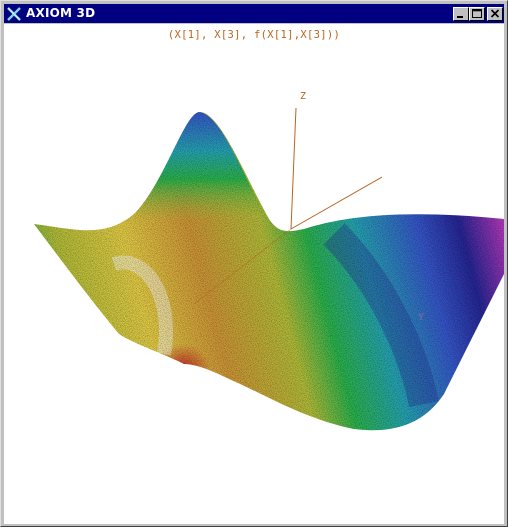  Describe the element at coordinates (421, 317) in the screenshot. I see `y-axis-label: Y` at that location.